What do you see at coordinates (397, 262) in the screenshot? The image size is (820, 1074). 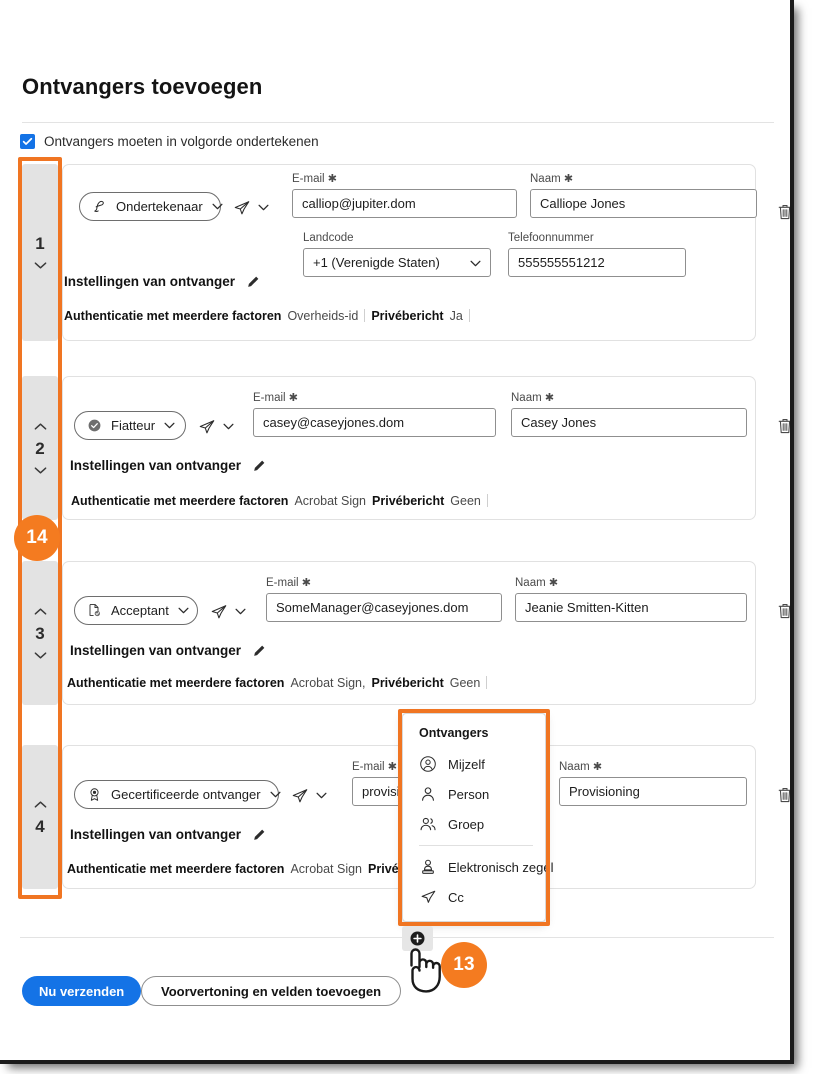 I see `country-code-select-1: +1 (Verenigde Staten)` at bounding box center [397, 262].